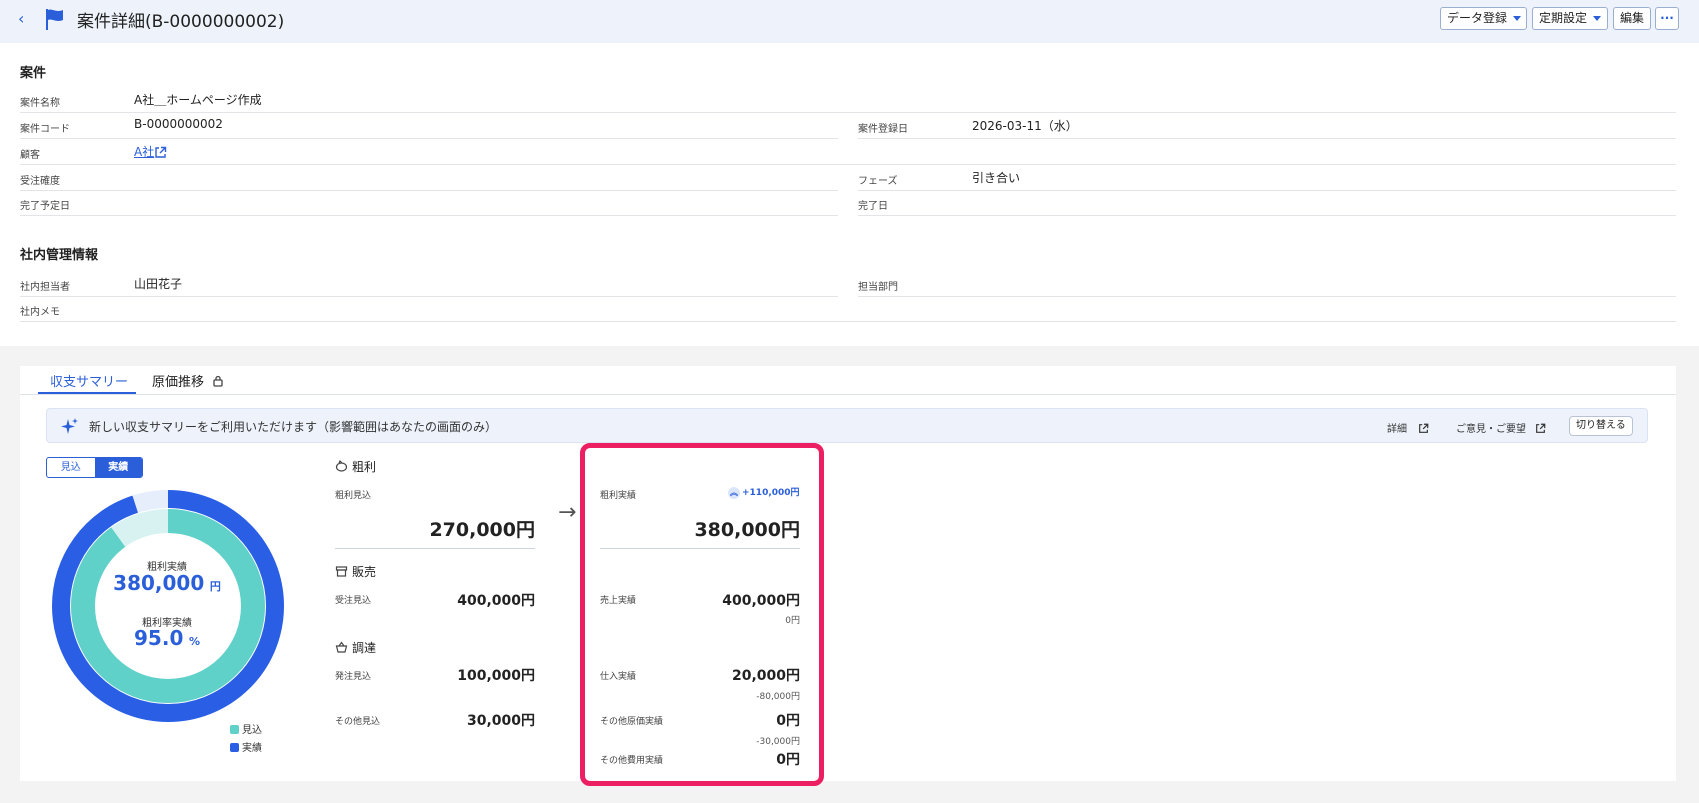 Image resolution: width=1699 pixels, height=803 pixels. Describe the element at coordinates (1601, 426) in the screenshot. I see `switch-button: 切り替える` at that location.